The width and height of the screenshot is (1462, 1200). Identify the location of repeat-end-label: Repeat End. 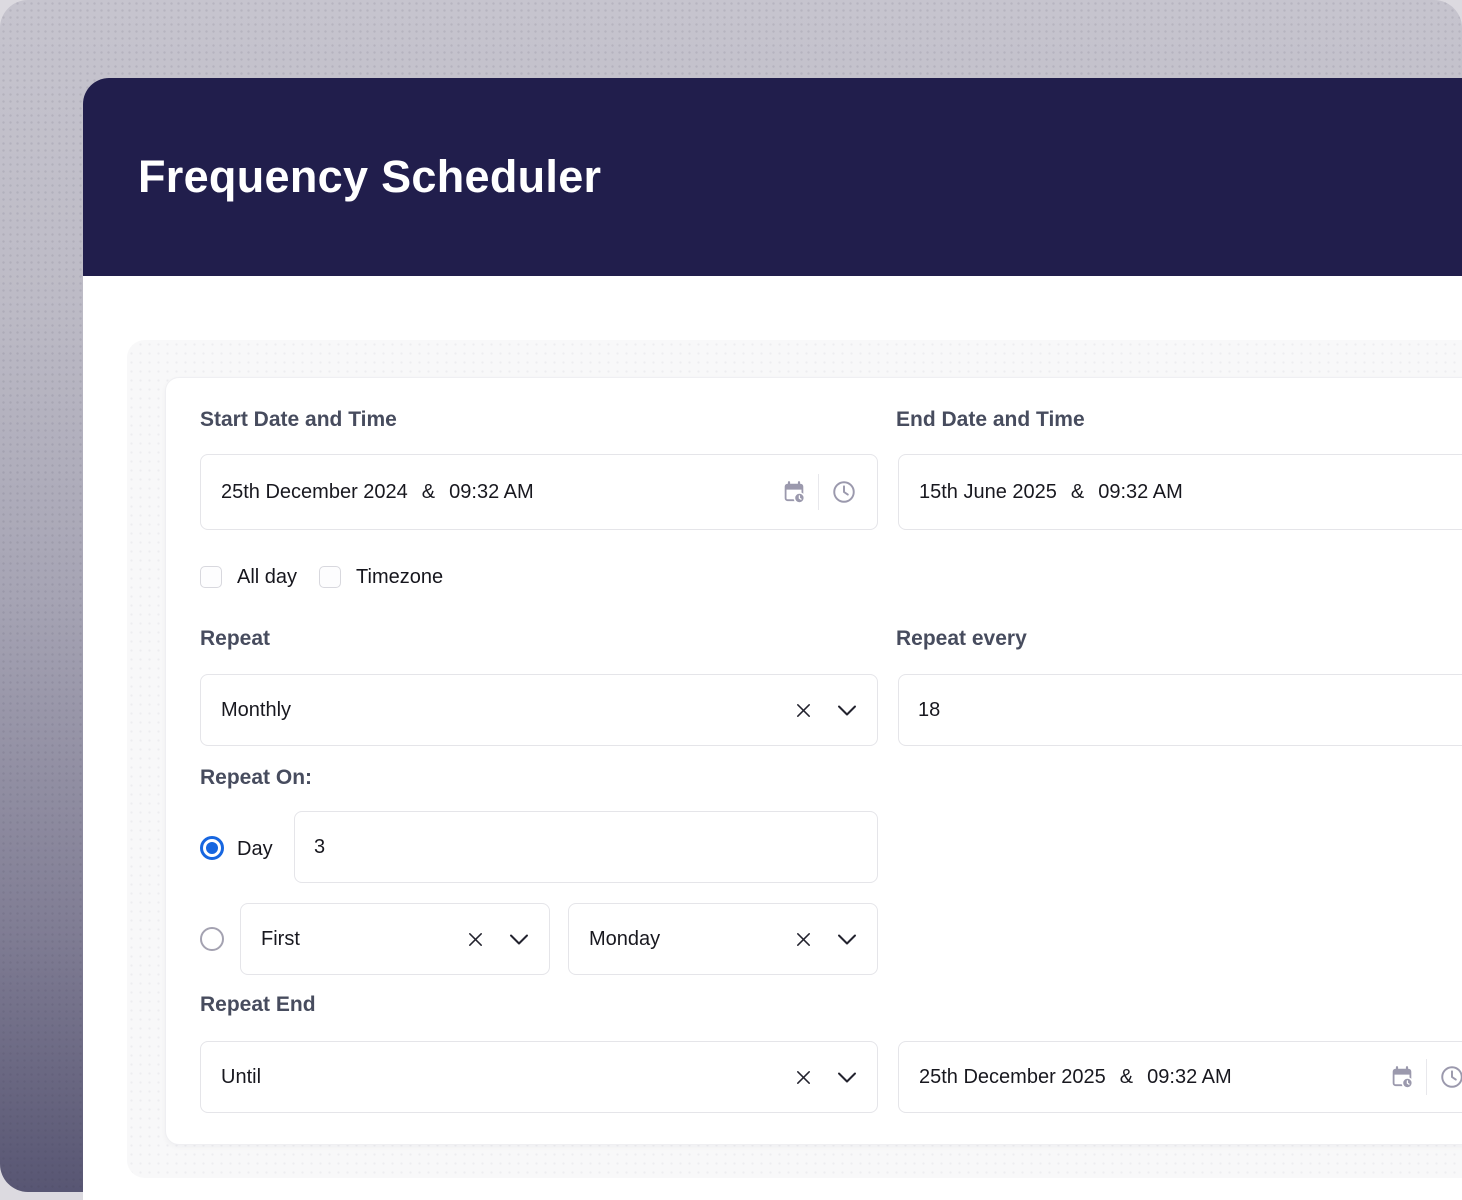
(258, 1004).